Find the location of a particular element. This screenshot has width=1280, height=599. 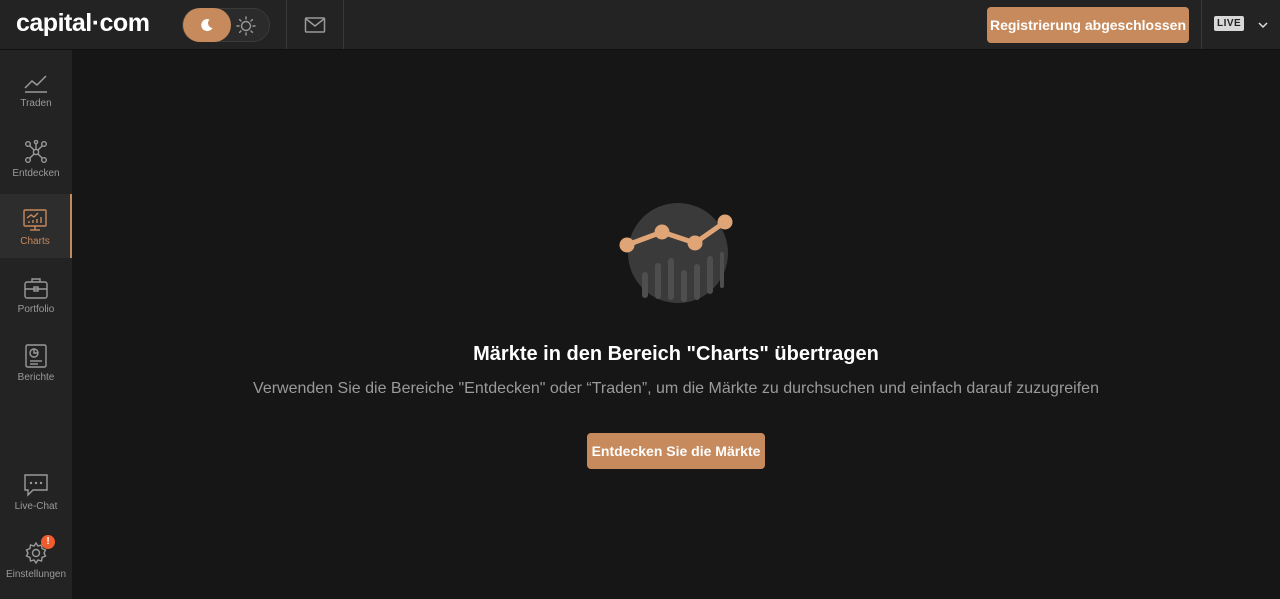

sidebar-item-live-chat: Live-Chat is located at coordinates (36, 491).